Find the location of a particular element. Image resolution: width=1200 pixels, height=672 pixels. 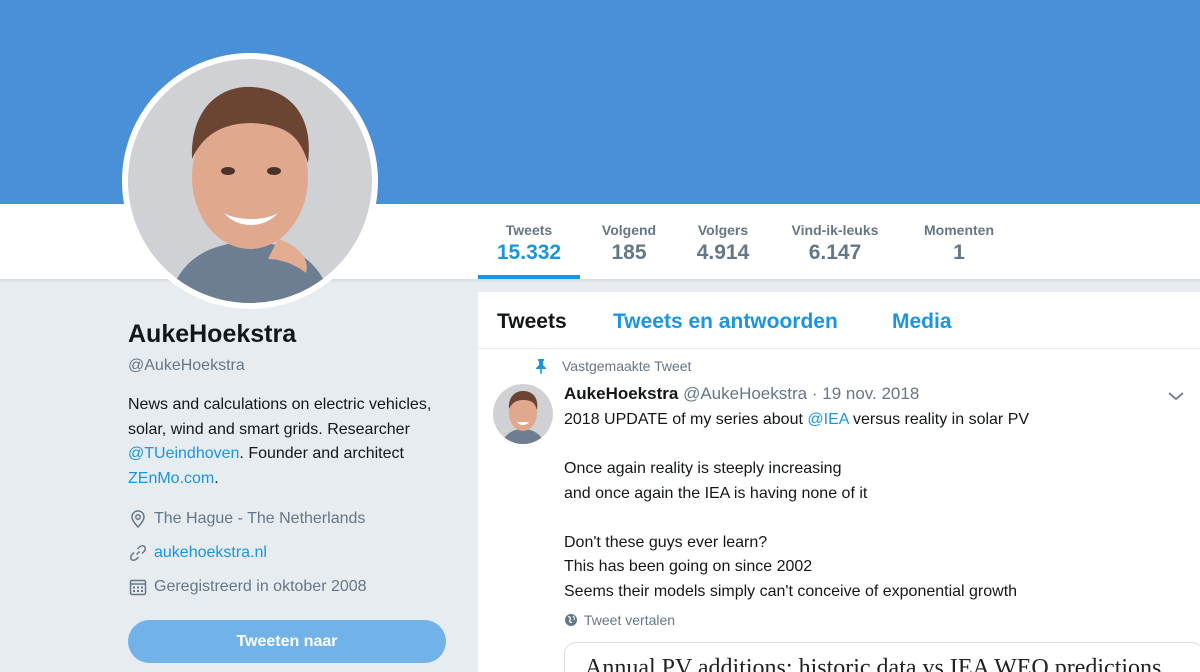

tab-tweets: Tweets is located at coordinates (532, 322).